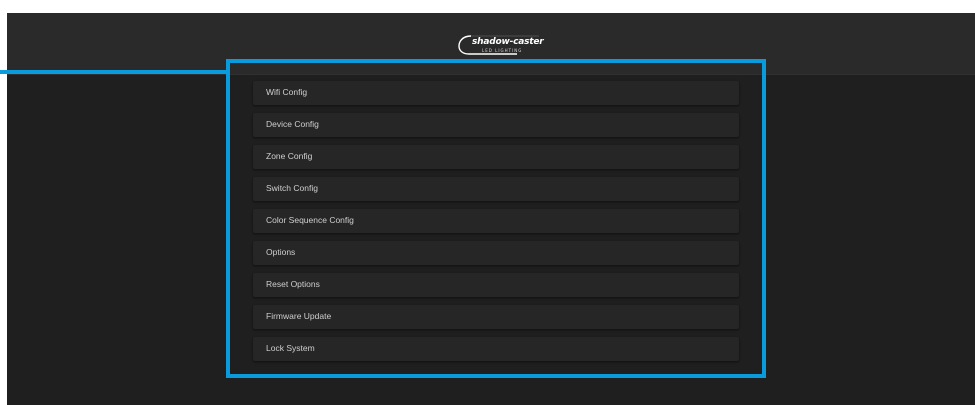 The height and width of the screenshot is (405, 975). I want to click on menu-item-switch-config: Switch Config, so click(496, 189).